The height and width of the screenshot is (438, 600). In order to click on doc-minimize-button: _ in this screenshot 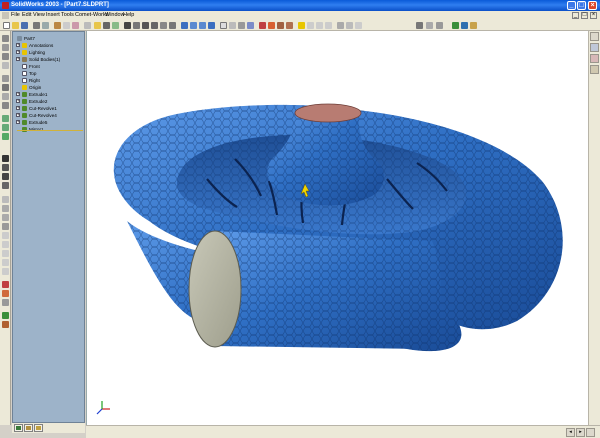, I will do `click(575, 15)`.